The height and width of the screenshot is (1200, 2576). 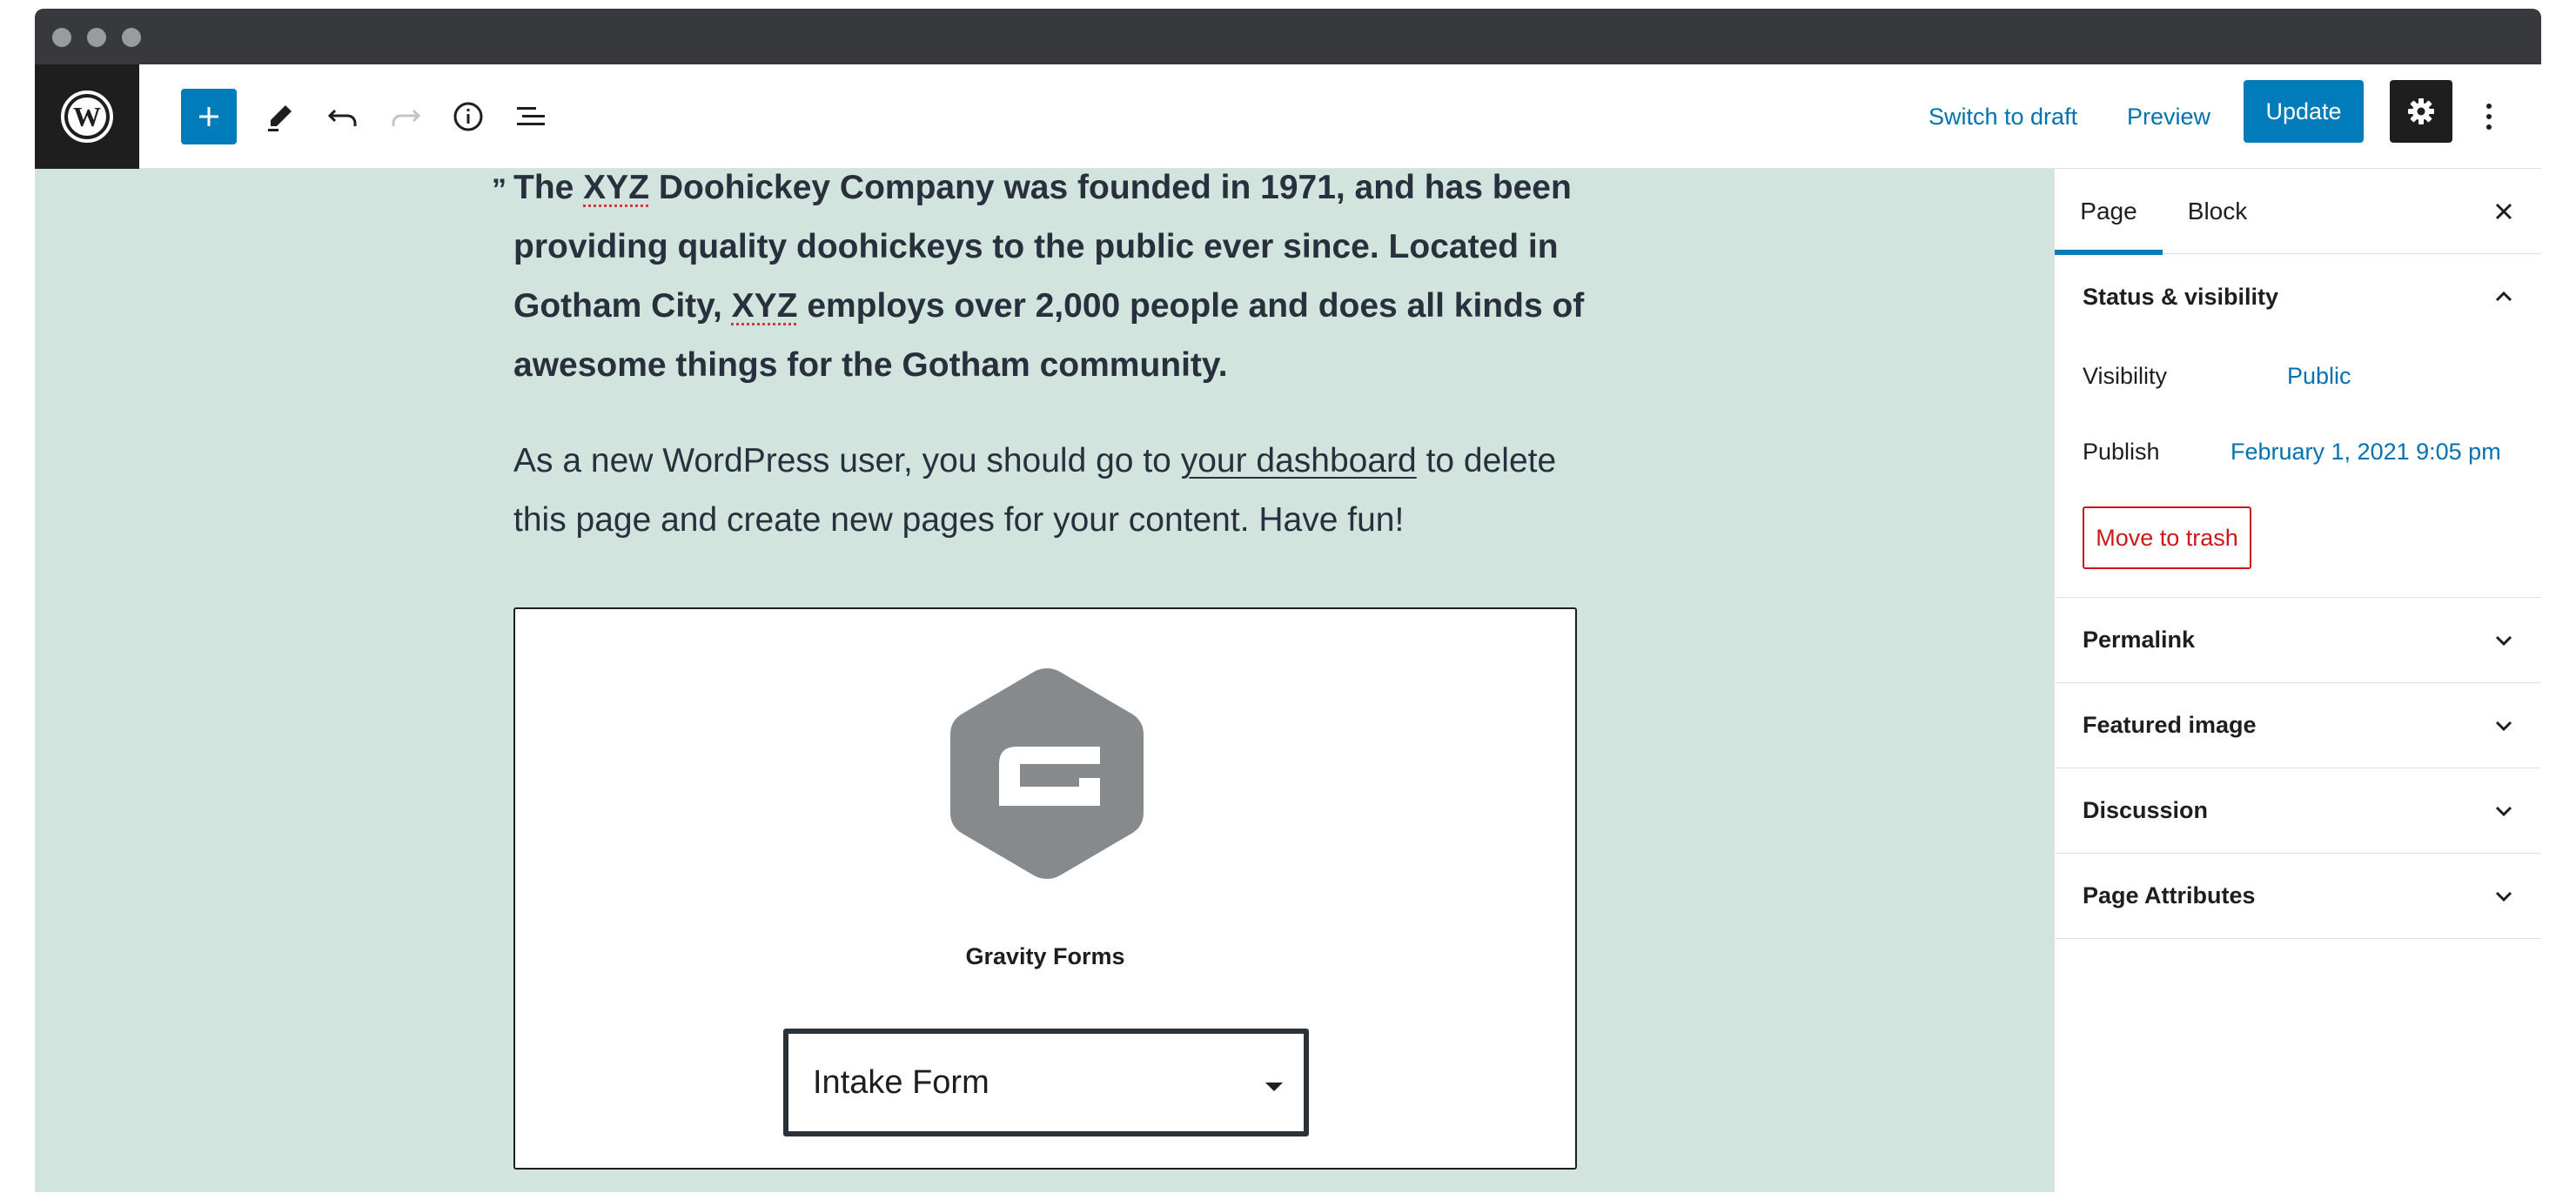 I want to click on more-vertical-icon, so click(x=2489, y=117).